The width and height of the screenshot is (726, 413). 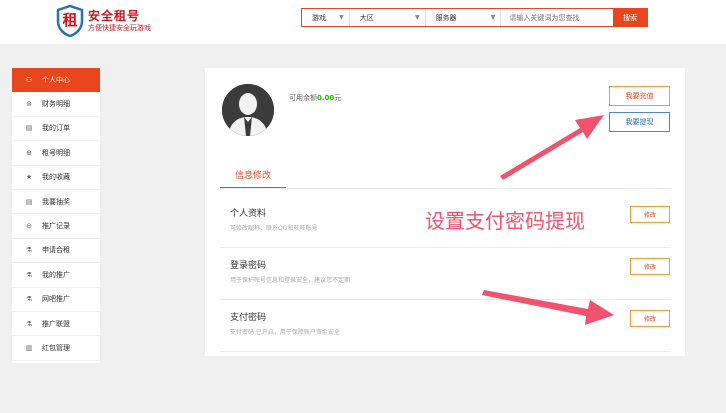 I want to click on sidebar-item-label: 我的收藏, so click(x=56, y=177).